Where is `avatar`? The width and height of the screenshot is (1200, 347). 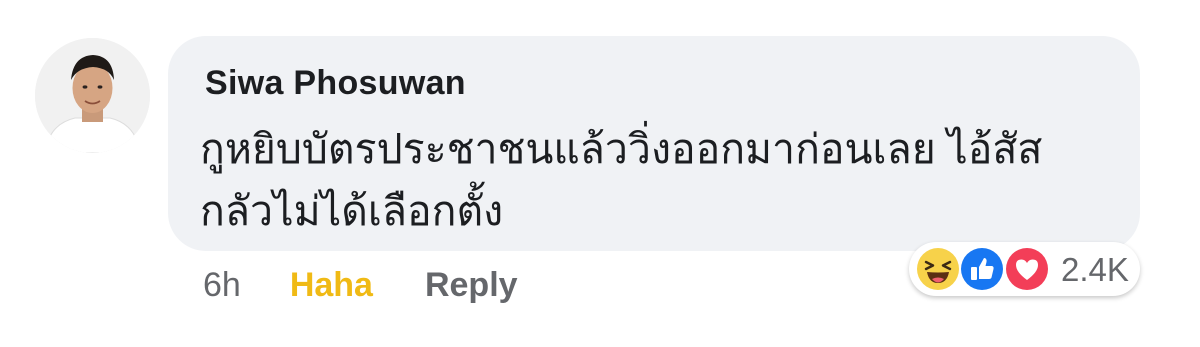 avatar is located at coordinates (92, 95).